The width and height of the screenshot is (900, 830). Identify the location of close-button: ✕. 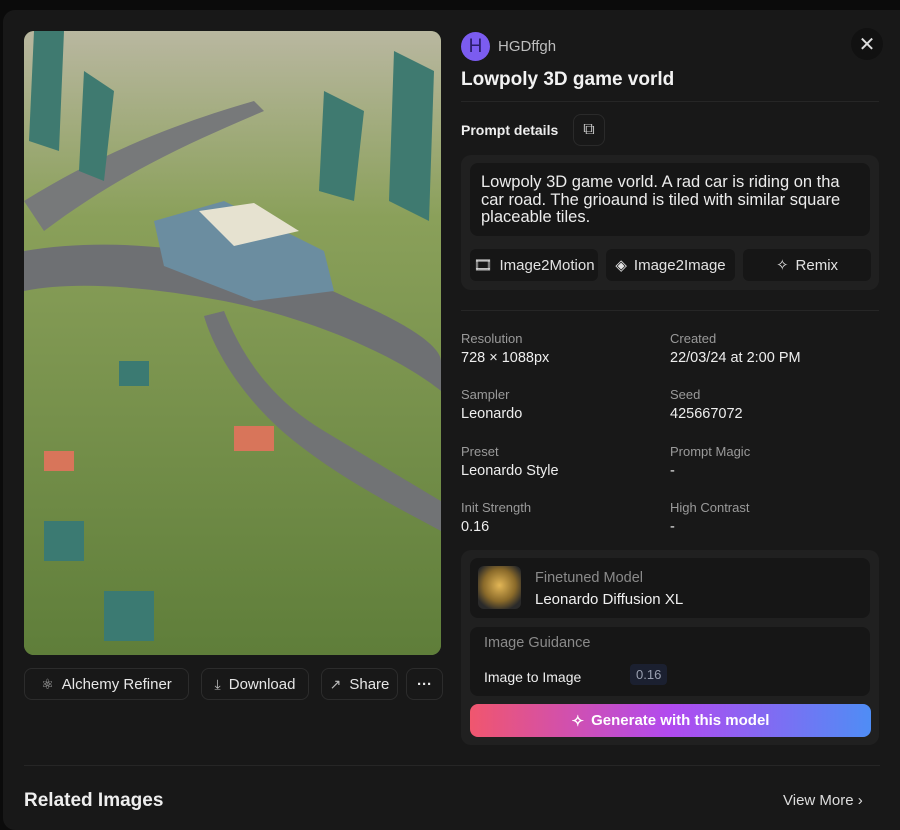
(867, 44).